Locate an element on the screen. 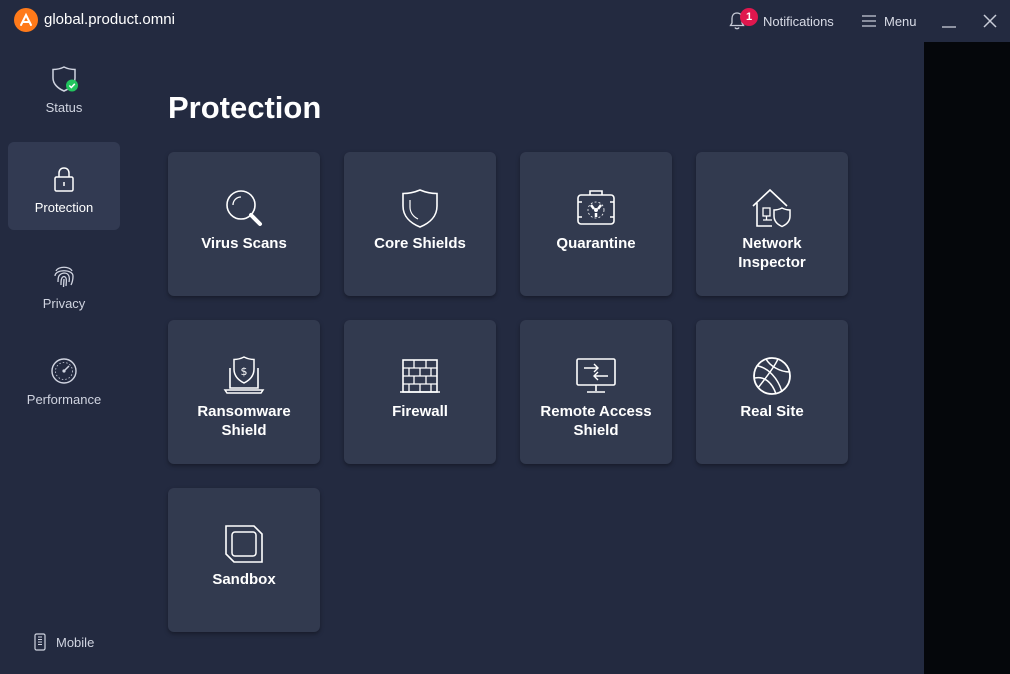  hamburger-icon is located at coordinates (869, 21).